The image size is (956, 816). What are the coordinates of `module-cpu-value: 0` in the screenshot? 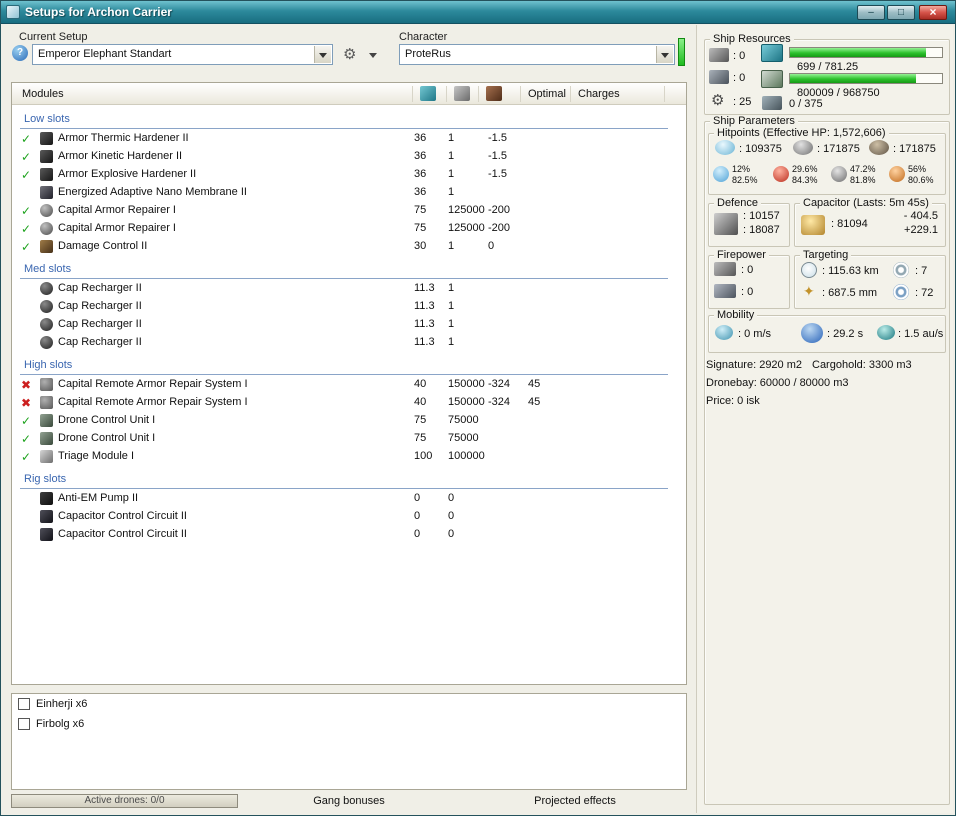 It's located at (417, 534).